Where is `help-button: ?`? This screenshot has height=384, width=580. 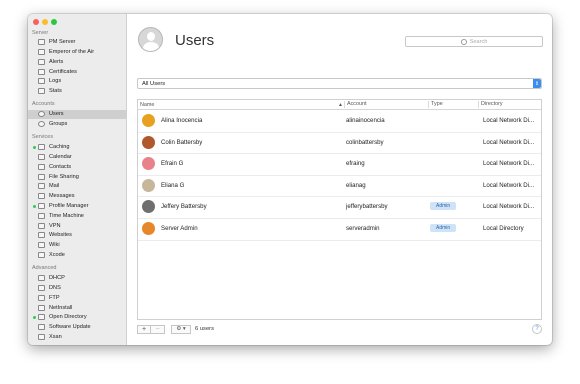
help-button: ? is located at coordinates (537, 329).